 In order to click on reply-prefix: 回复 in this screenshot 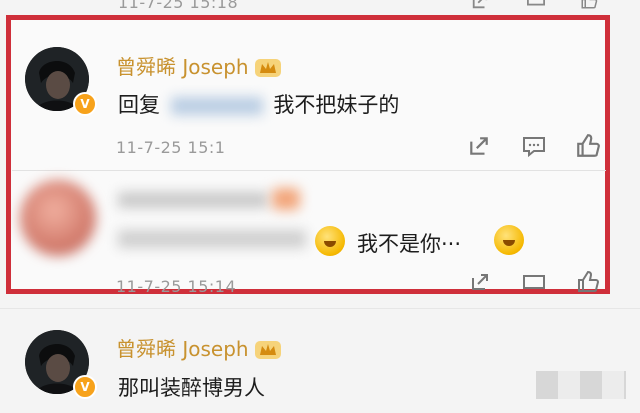, I will do `click(139, 105)`.